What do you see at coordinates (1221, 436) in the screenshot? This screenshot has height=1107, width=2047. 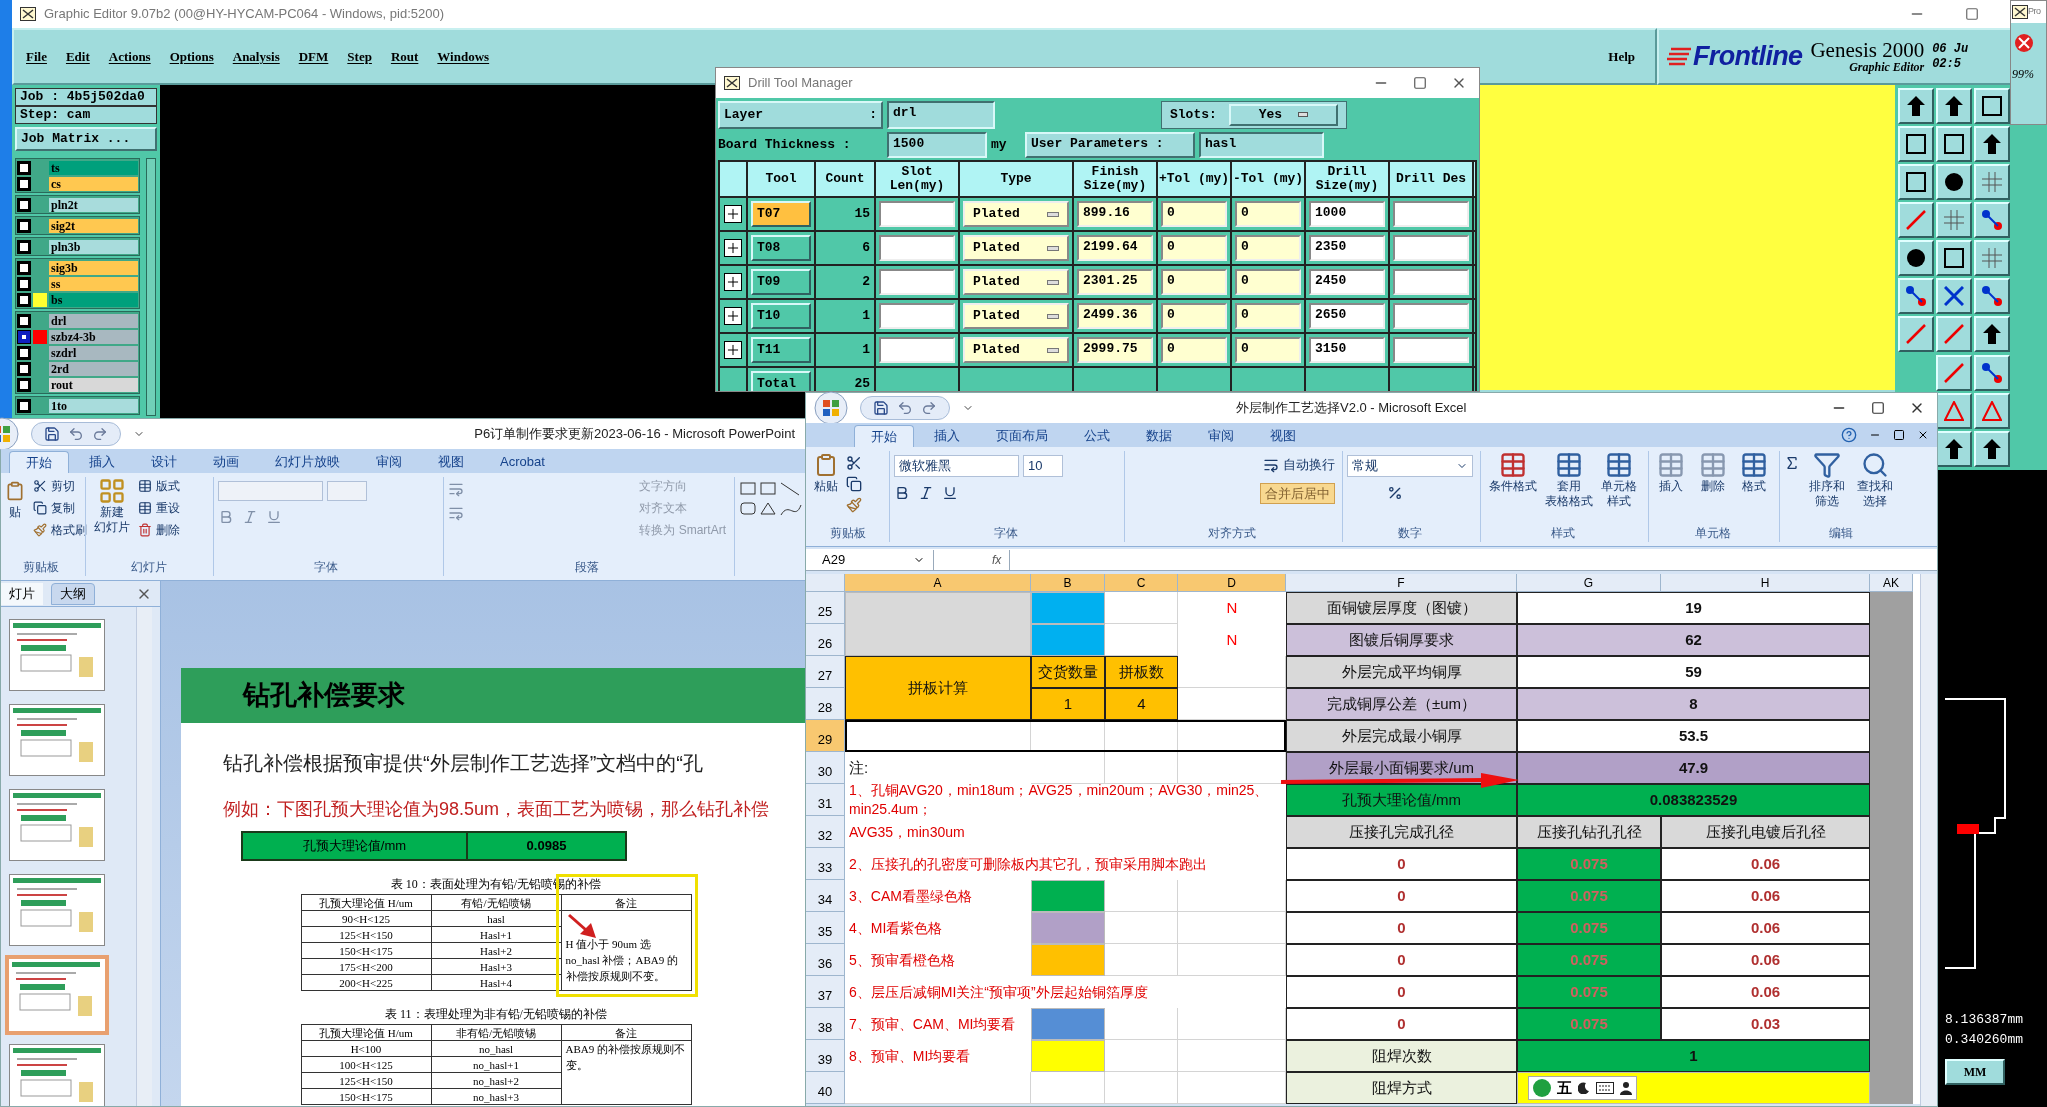 I see `ribbon-tab: 审阅` at bounding box center [1221, 436].